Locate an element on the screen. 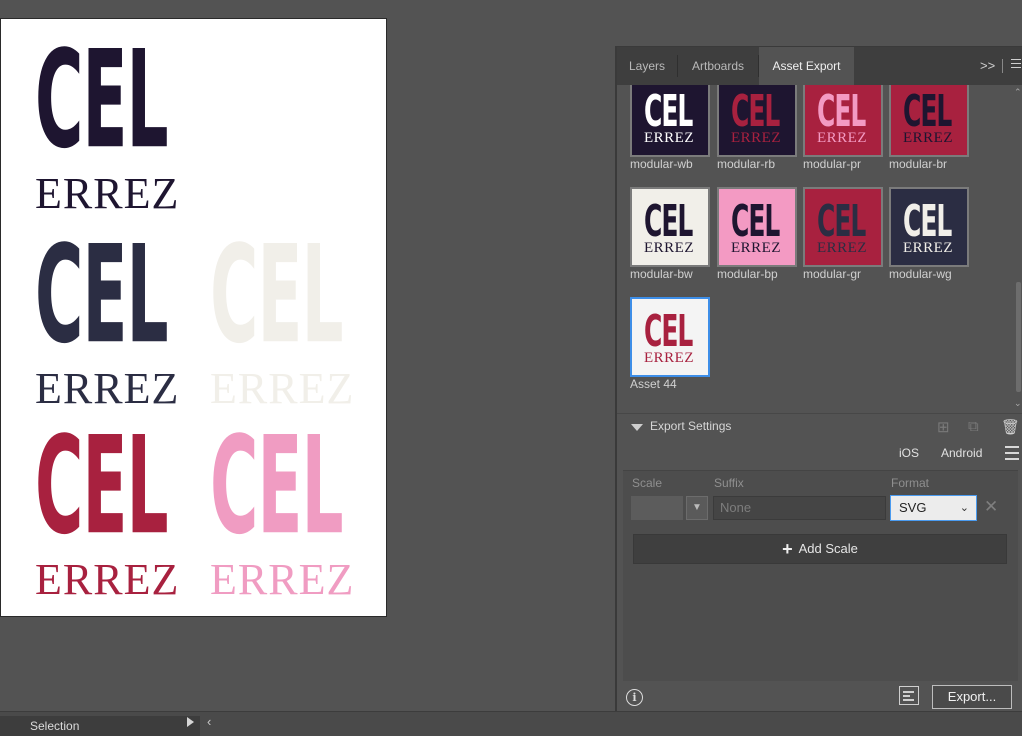 The width and height of the screenshot is (1022, 736). add-scale-label: Add Scale is located at coordinates (828, 548).